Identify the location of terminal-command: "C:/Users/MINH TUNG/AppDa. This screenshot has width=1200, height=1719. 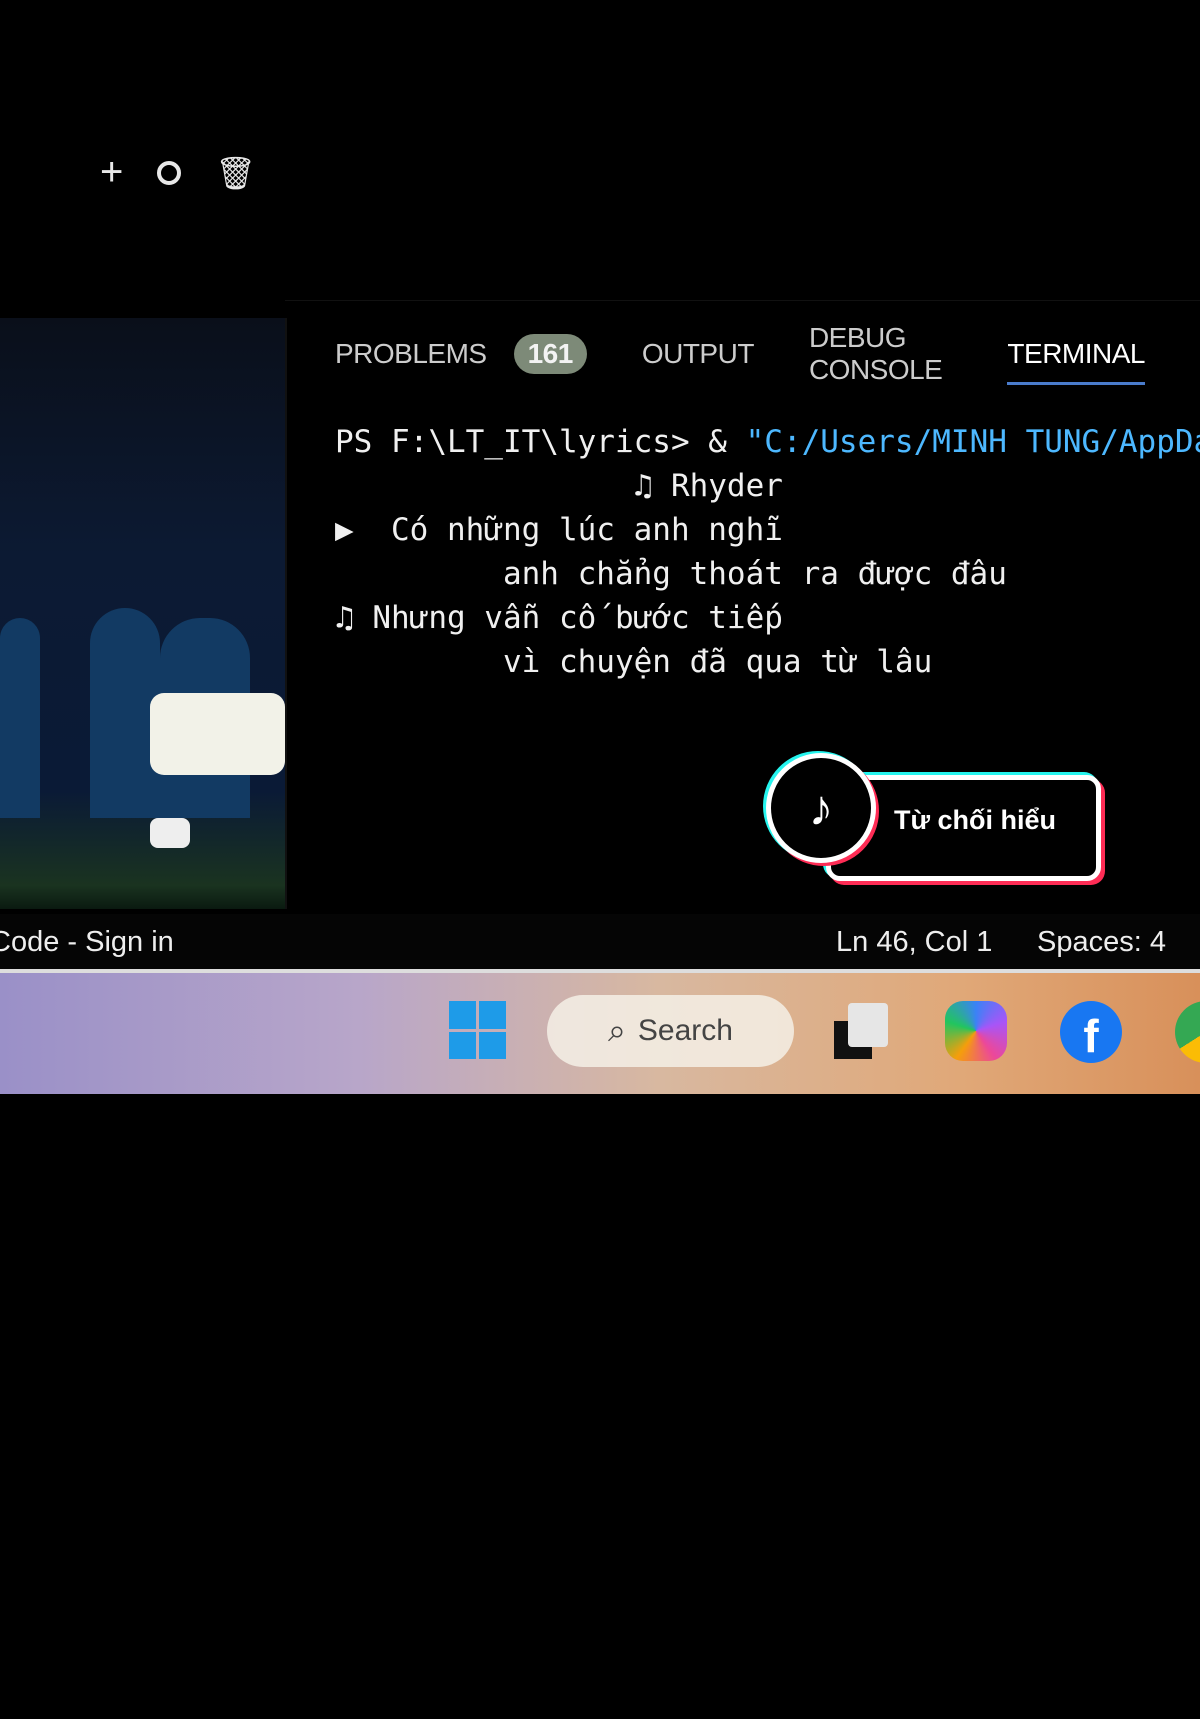
(972, 442).